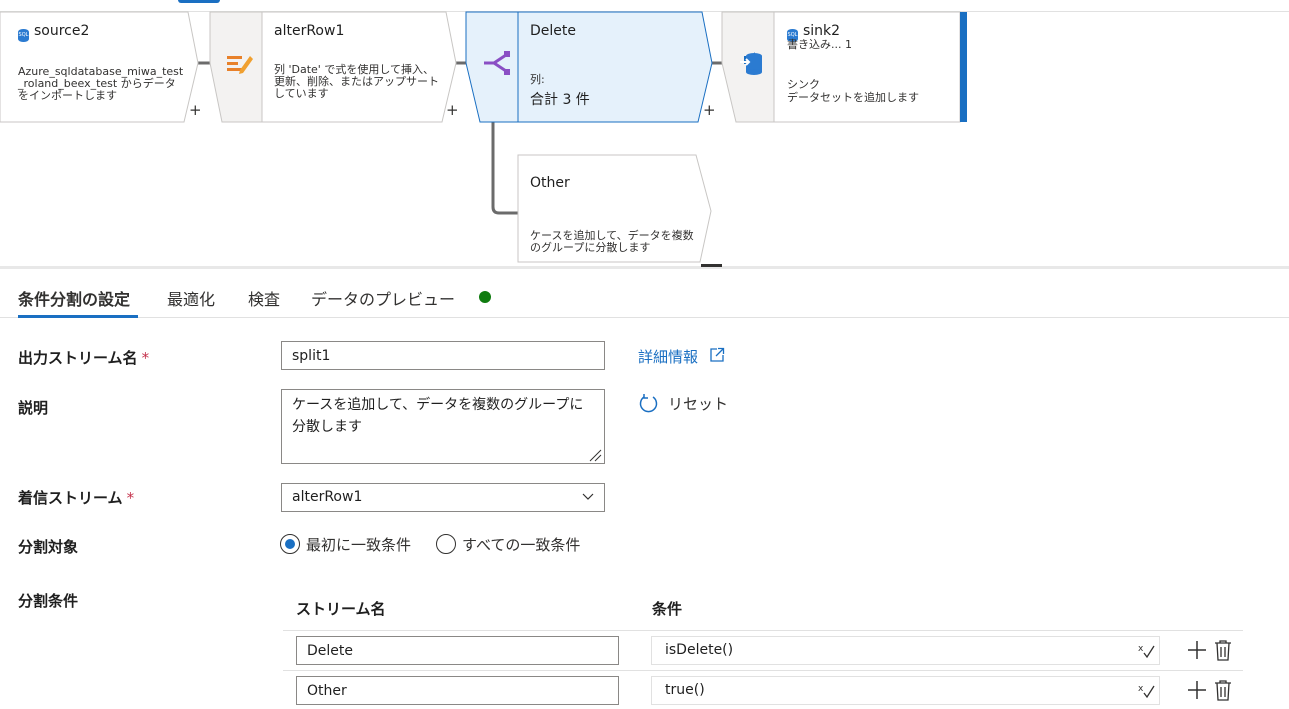 This screenshot has height=709, width=1289. Describe the element at coordinates (446, 544) in the screenshot. I see `radio-unselected-icon` at that location.